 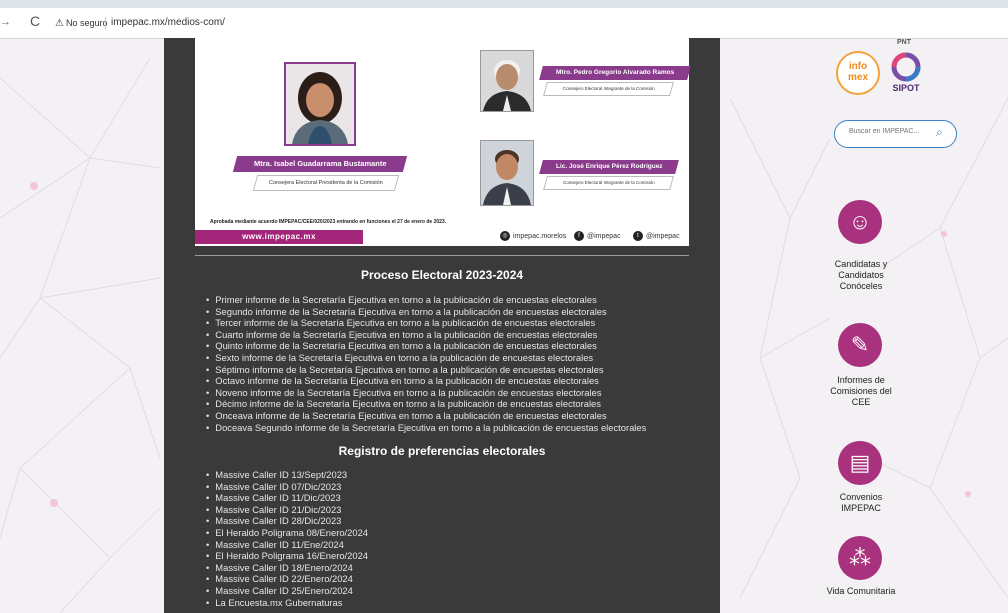 I want to click on sidebar-link-candidatas: Candidatas y Candidatos Conóceles, so click(x=861, y=275).